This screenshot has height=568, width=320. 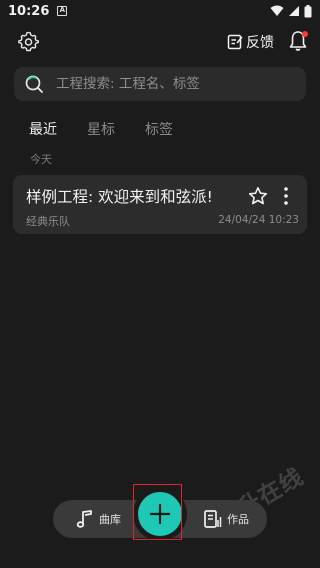 I want to click on filter-tabs: 最近 星标 标签, so click(x=101, y=129).